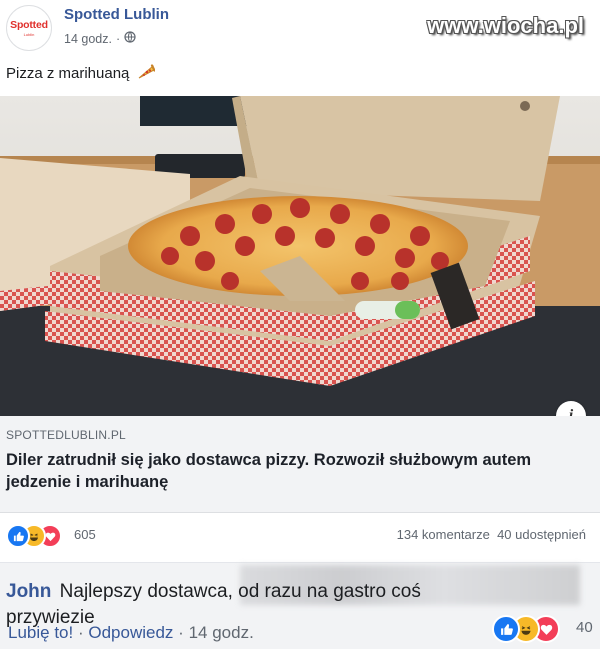 The image size is (600, 649). What do you see at coordinates (40, 632) in the screenshot?
I see `comment-like-button: Lubię to!` at bounding box center [40, 632].